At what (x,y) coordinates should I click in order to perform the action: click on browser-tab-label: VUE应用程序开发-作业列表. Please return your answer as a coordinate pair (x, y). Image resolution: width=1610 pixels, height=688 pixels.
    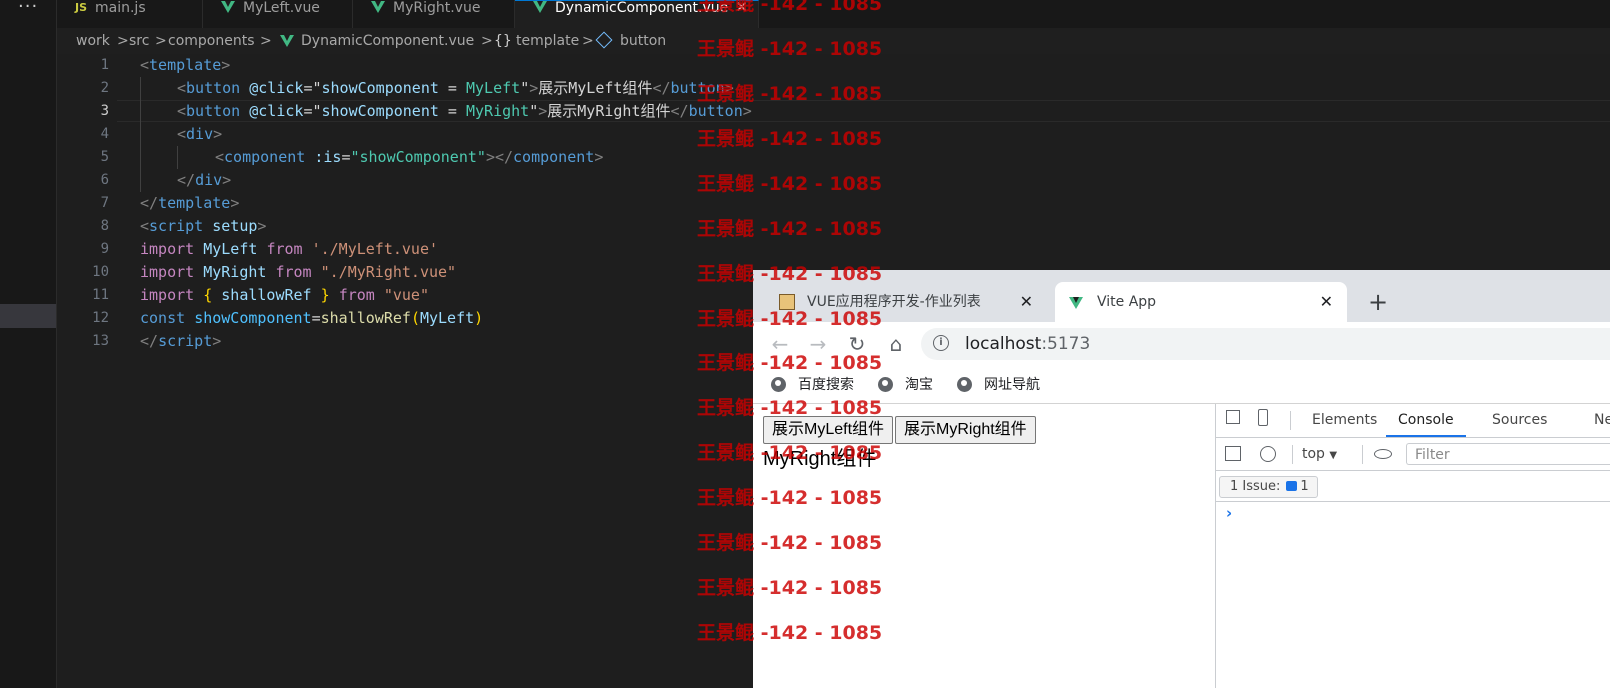
    Looking at the image, I should click on (894, 302).